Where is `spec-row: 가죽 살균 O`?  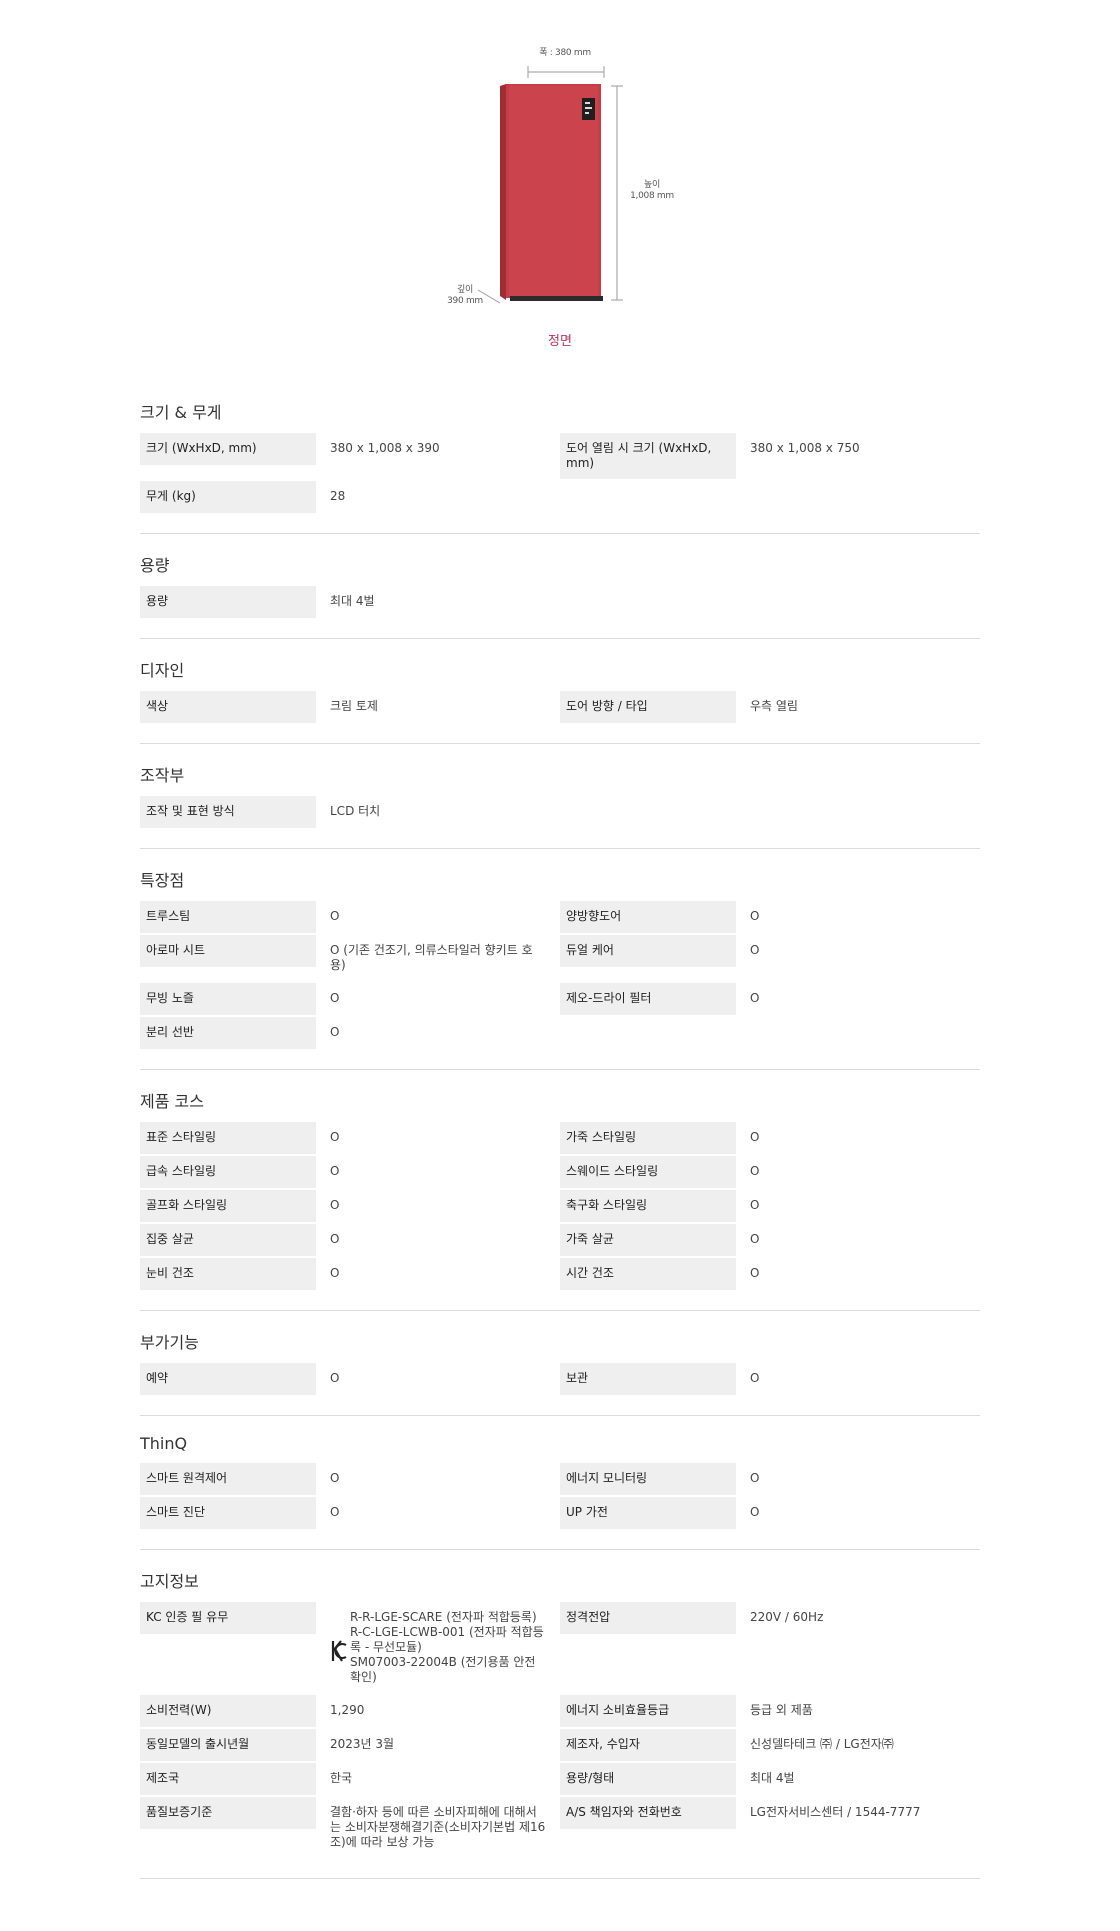
spec-row: 가죽 살균 O is located at coordinates (770, 1240).